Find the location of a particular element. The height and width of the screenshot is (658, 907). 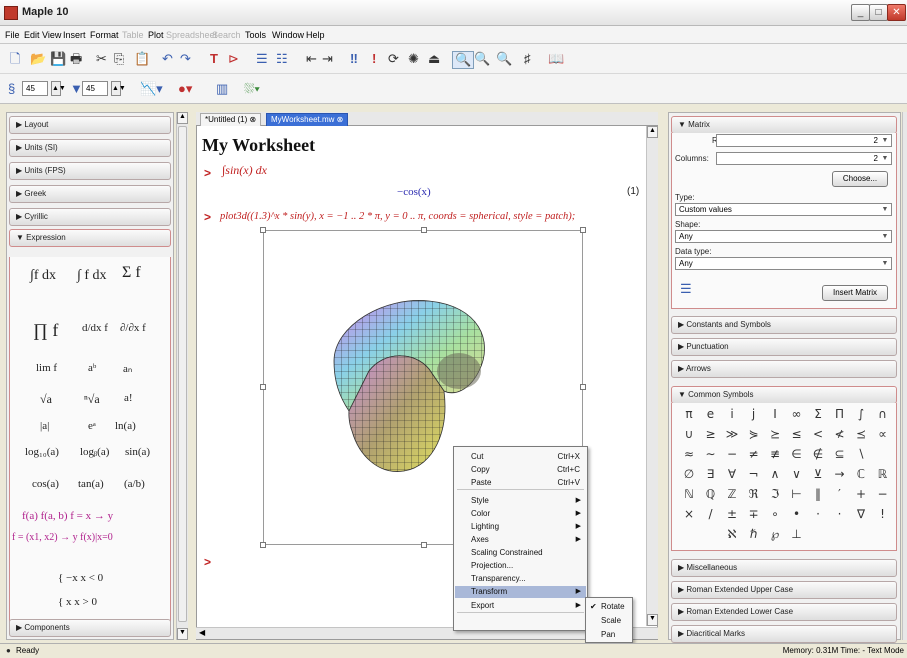

data-type-select: Any ▼ is located at coordinates (783, 263).